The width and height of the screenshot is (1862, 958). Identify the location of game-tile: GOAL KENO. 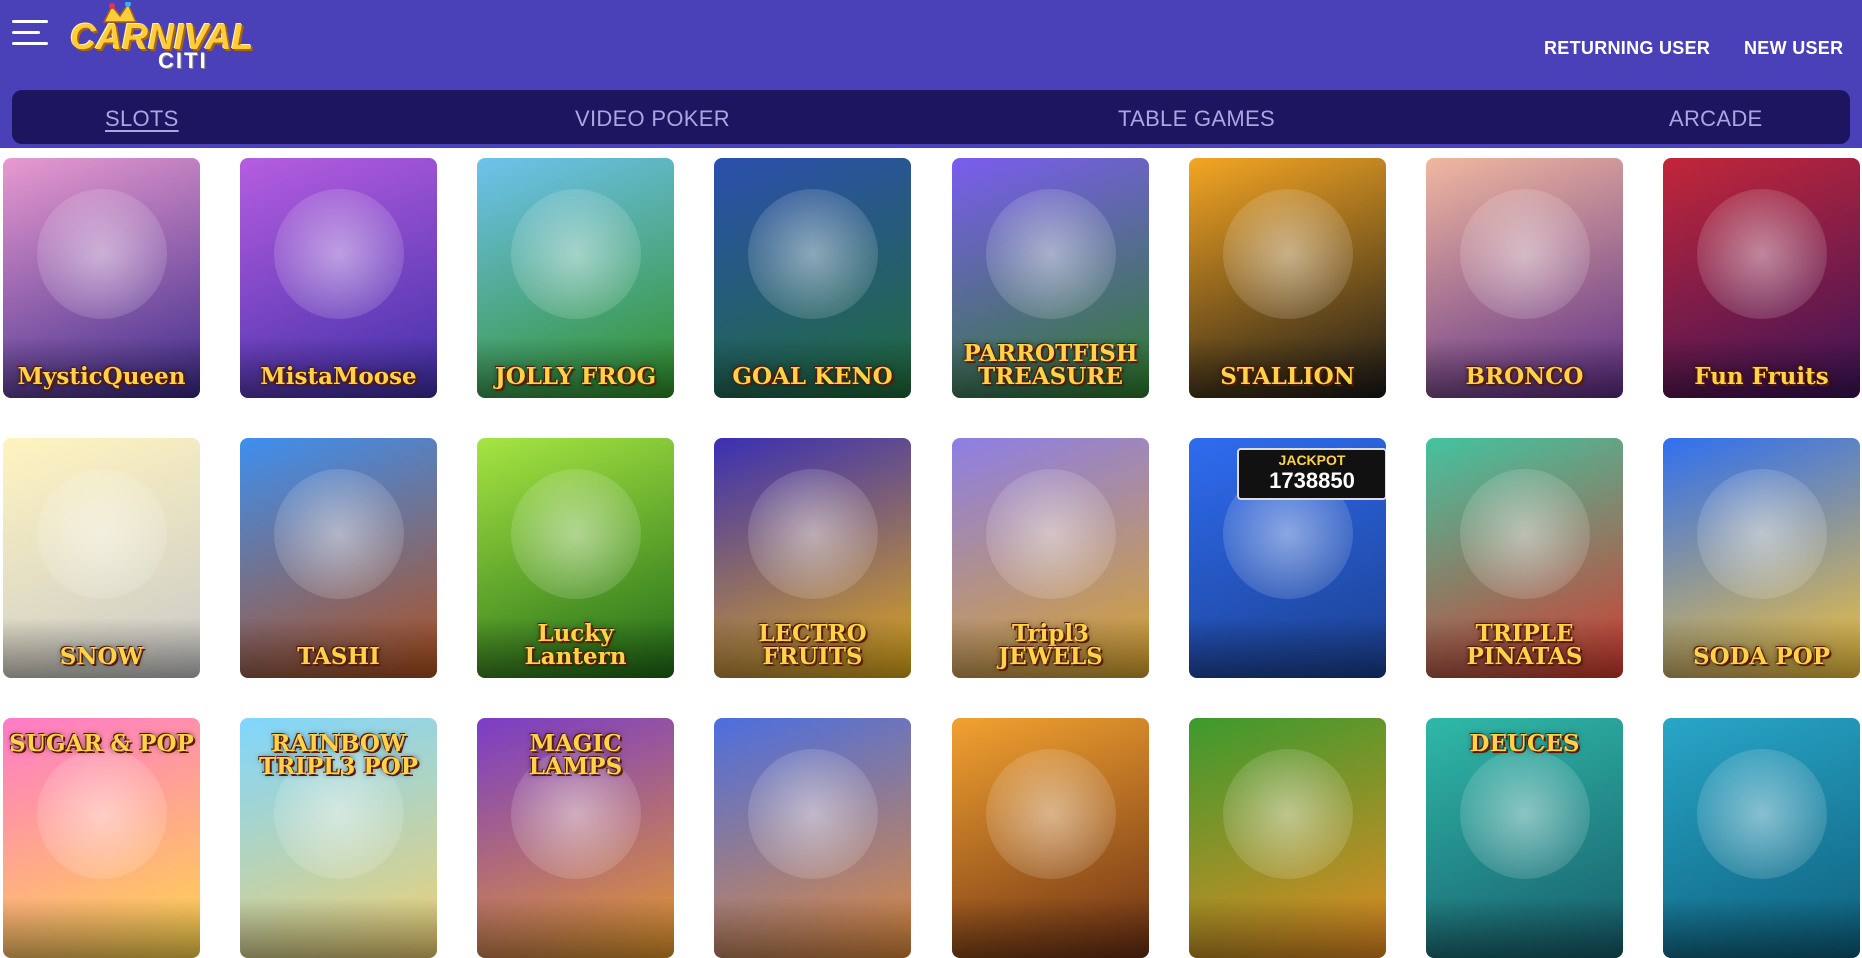
(812, 278).